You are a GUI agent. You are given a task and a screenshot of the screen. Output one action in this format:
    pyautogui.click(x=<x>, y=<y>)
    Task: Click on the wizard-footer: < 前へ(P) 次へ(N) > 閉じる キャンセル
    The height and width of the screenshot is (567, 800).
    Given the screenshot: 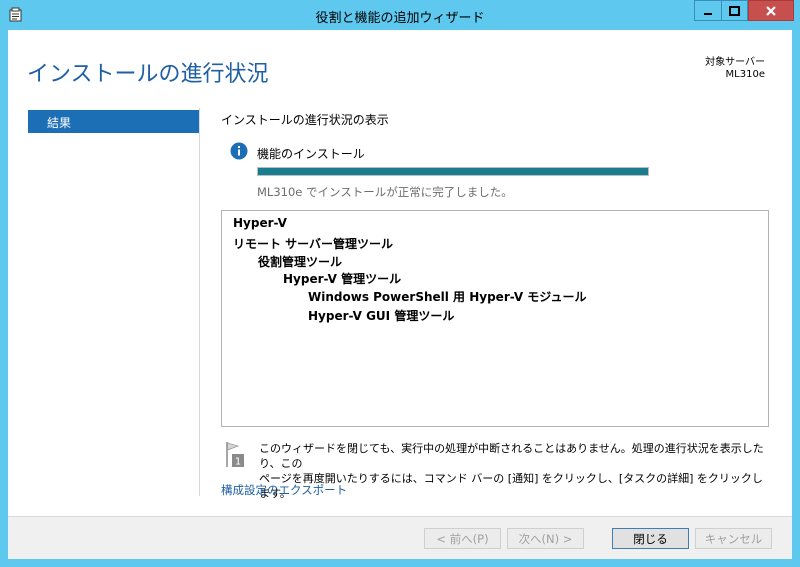 What is the action you would take?
    pyautogui.click(x=400, y=537)
    